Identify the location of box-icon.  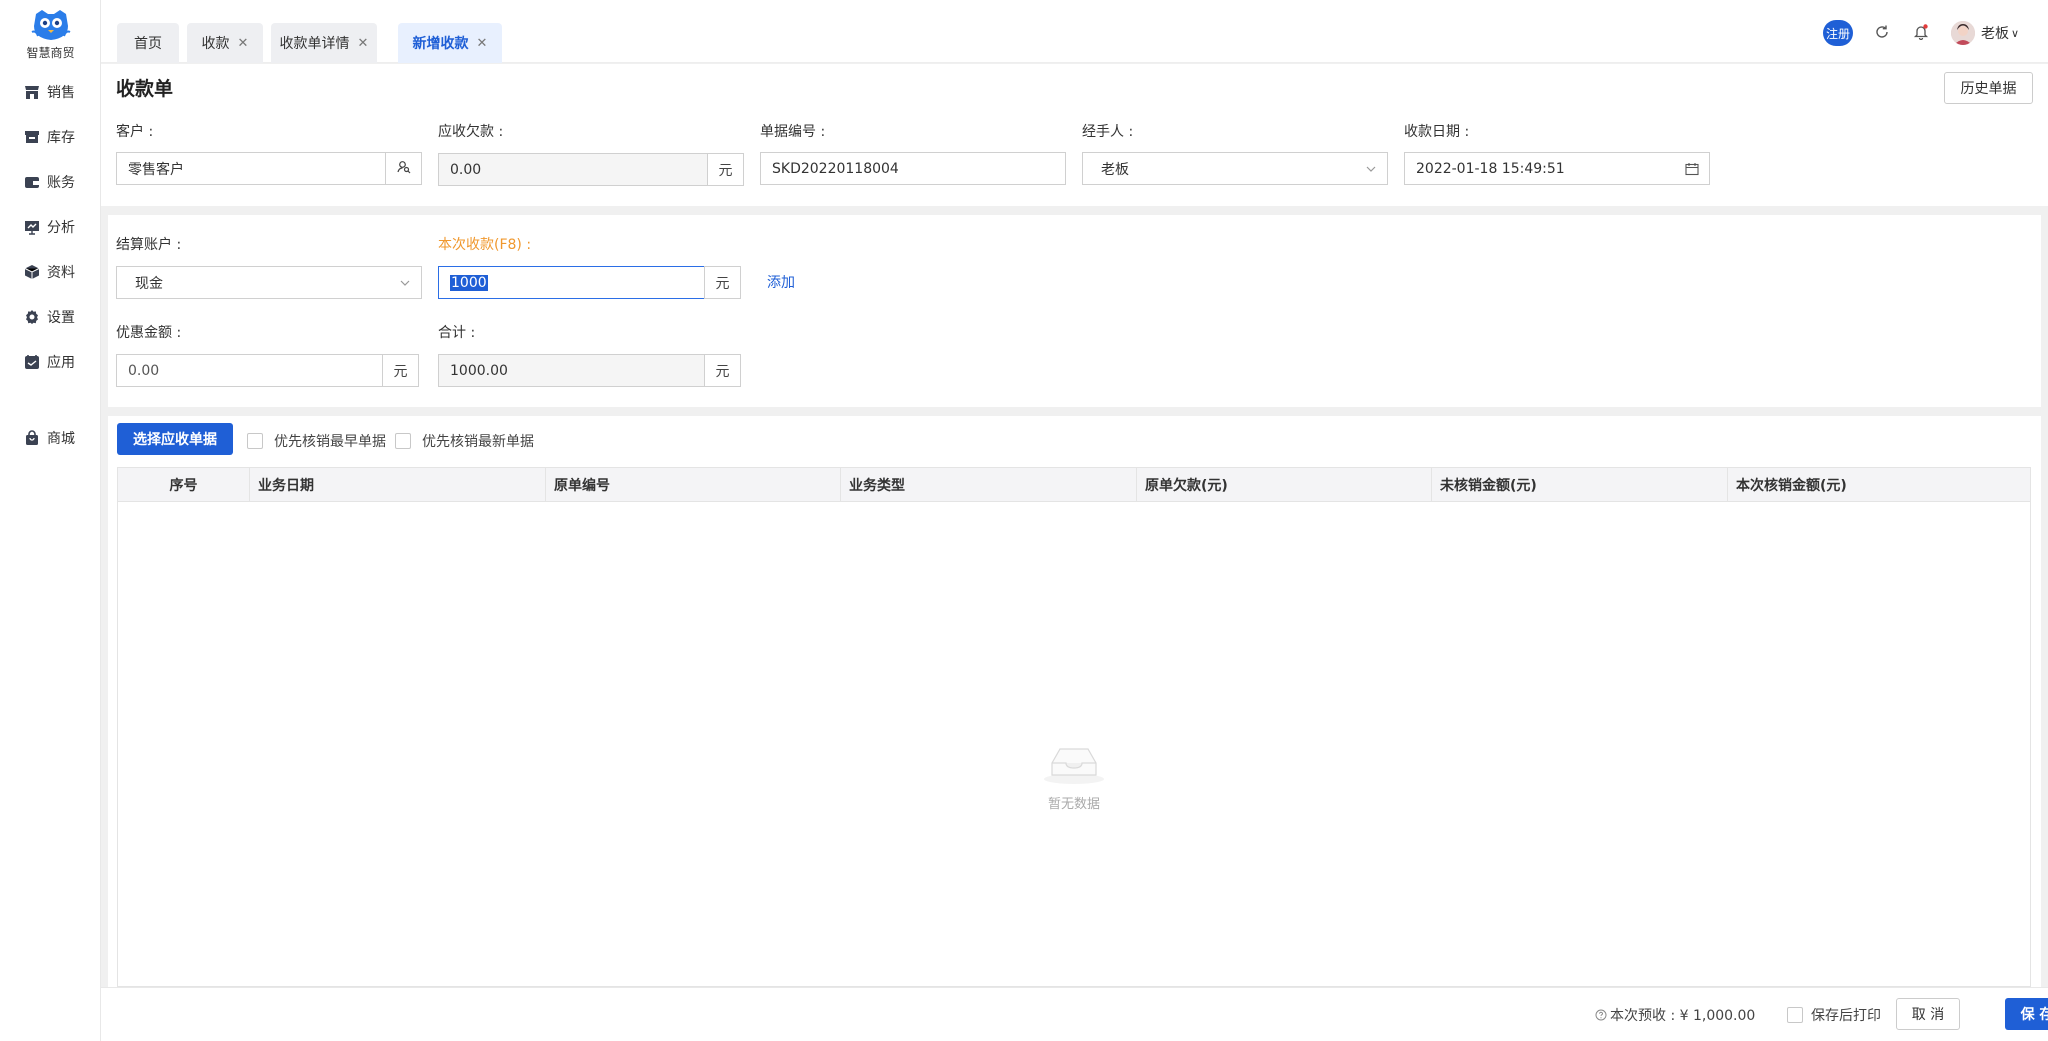
(32, 137).